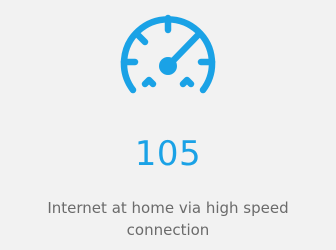  I want to click on stat-value: 105, so click(168, 154).